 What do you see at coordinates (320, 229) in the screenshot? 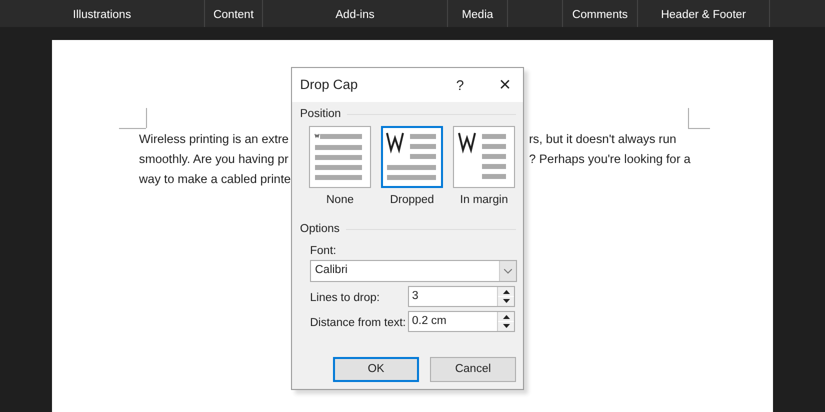
I see `section-label: Options` at bounding box center [320, 229].